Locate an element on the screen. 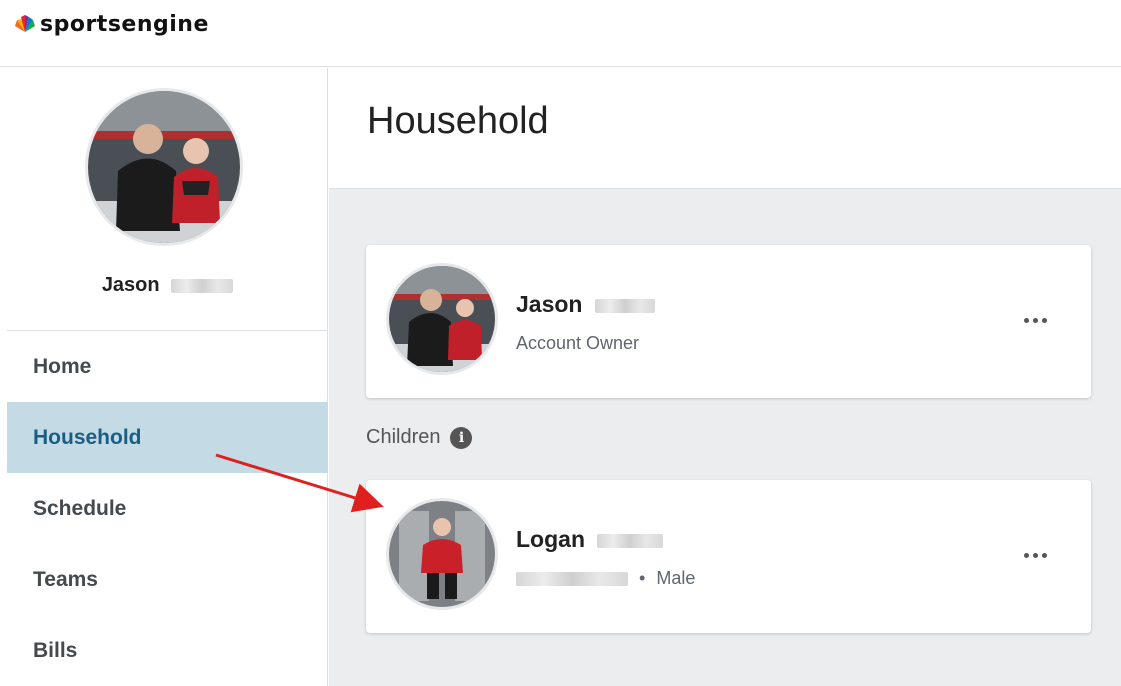  profile-avatar is located at coordinates (164, 167).